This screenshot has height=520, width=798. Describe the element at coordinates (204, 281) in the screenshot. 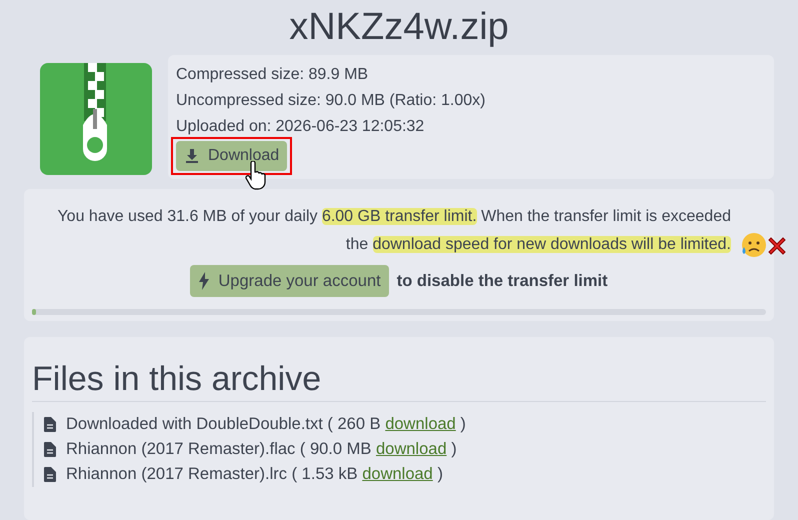

I see `lightning-icon` at that location.